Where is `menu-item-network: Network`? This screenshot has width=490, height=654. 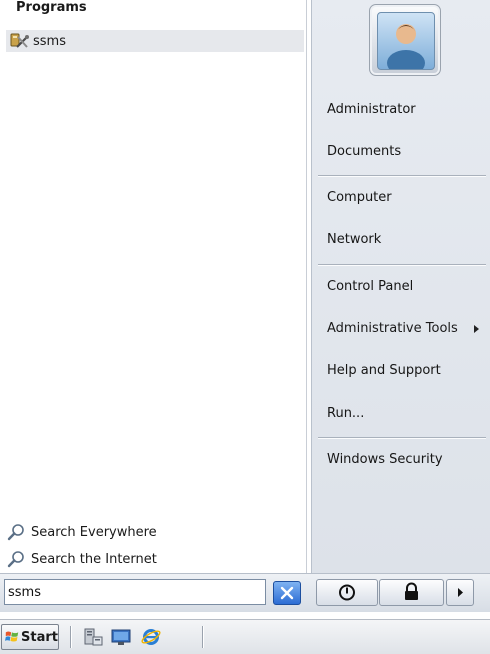
menu-item-network: Network is located at coordinates (407, 240).